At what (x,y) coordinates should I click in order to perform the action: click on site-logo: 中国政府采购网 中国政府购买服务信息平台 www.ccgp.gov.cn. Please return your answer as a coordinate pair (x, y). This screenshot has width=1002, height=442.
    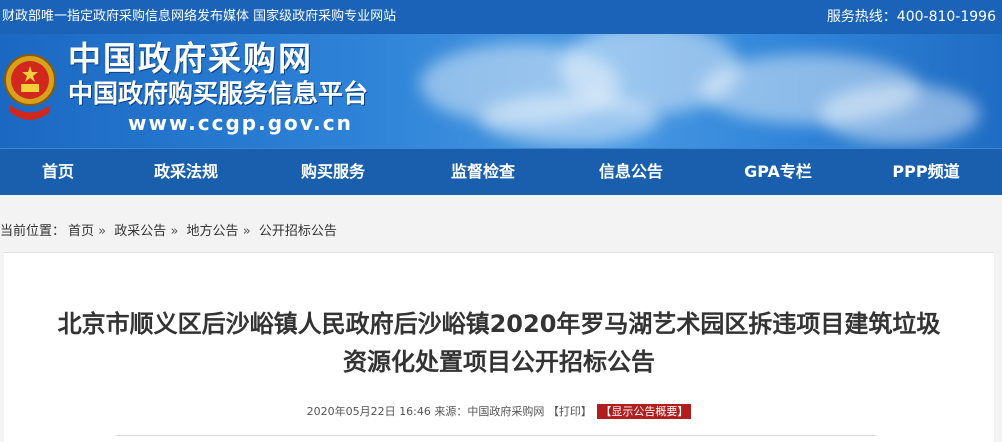
    Looking at the image, I should click on (218, 88).